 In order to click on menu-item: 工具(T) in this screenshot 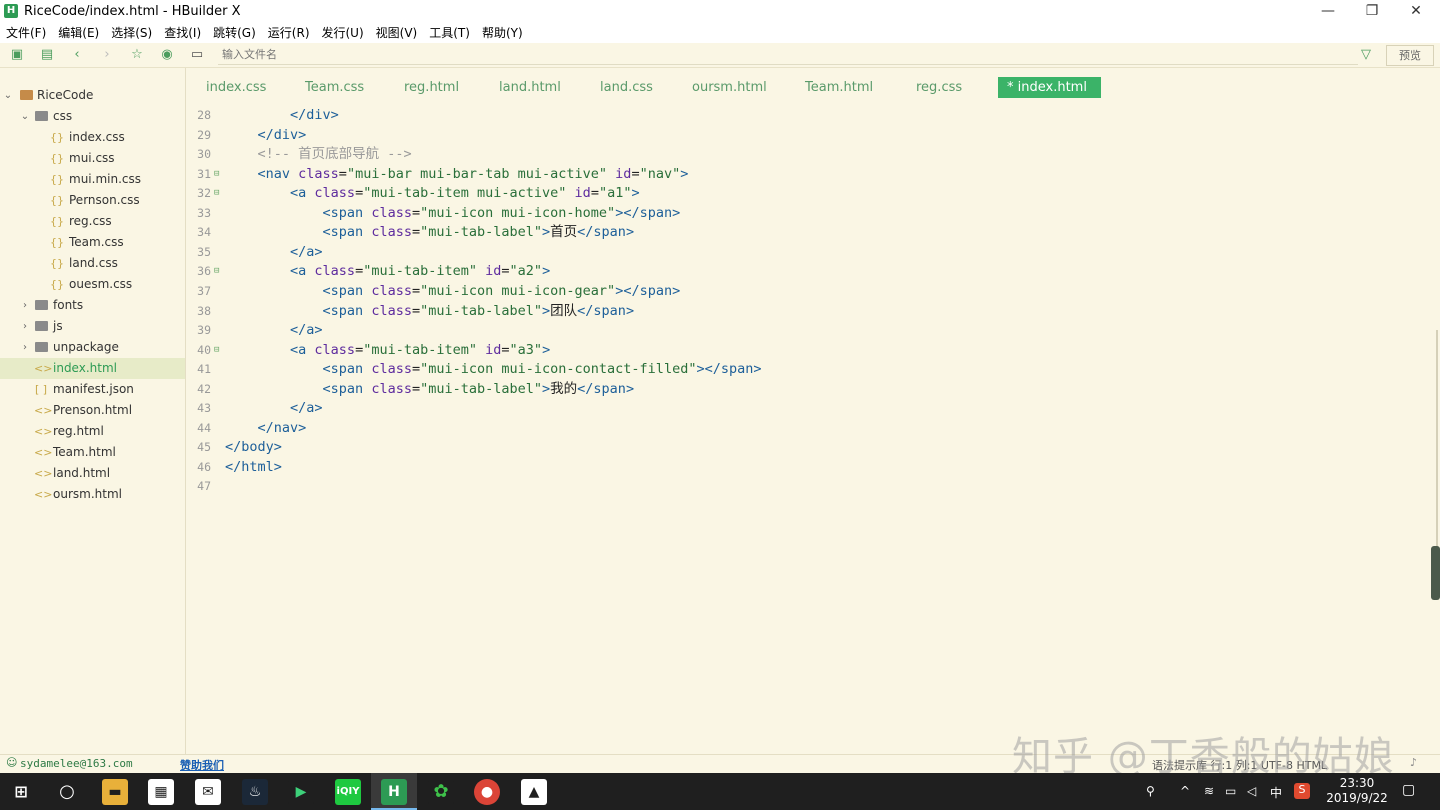, I will do `click(449, 32)`.